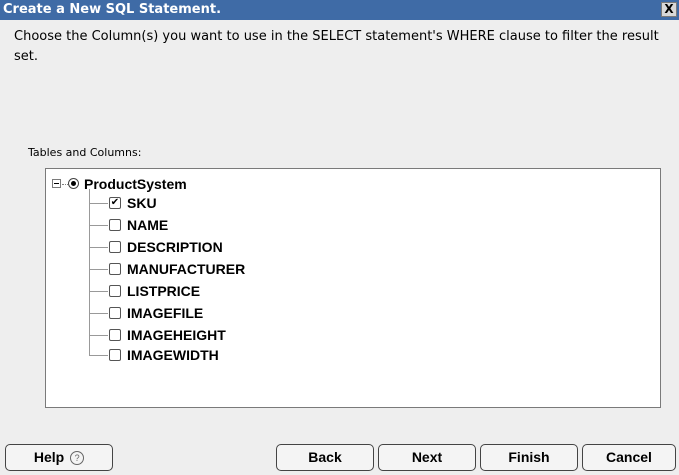  What do you see at coordinates (56, 183) in the screenshot?
I see `collapse-toggle-icon` at bounding box center [56, 183].